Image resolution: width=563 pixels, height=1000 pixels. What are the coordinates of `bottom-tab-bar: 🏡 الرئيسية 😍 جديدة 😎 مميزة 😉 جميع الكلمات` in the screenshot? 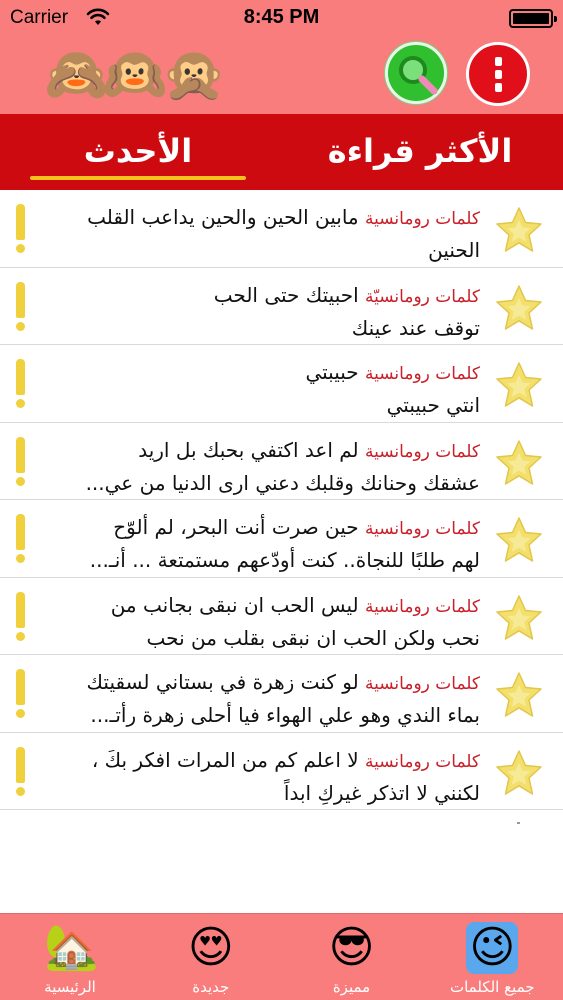 It's located at (281, 956).